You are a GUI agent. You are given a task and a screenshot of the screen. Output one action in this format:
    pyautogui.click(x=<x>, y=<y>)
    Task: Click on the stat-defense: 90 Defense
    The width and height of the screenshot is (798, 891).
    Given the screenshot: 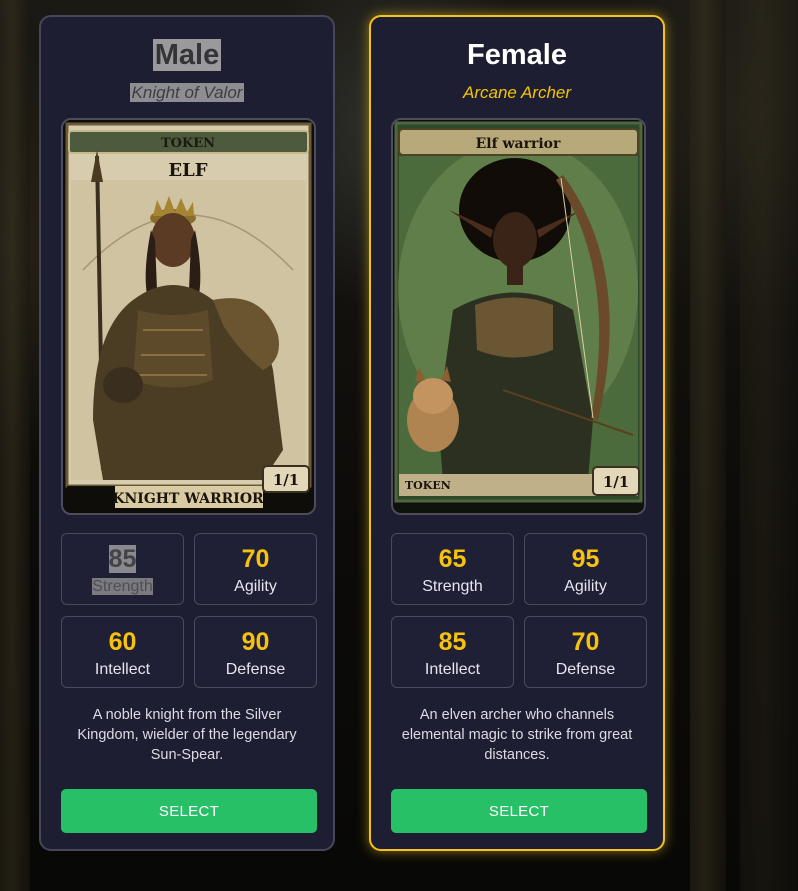 What is the action you would take?
    pyautogui.click(x=255, y=652)
    